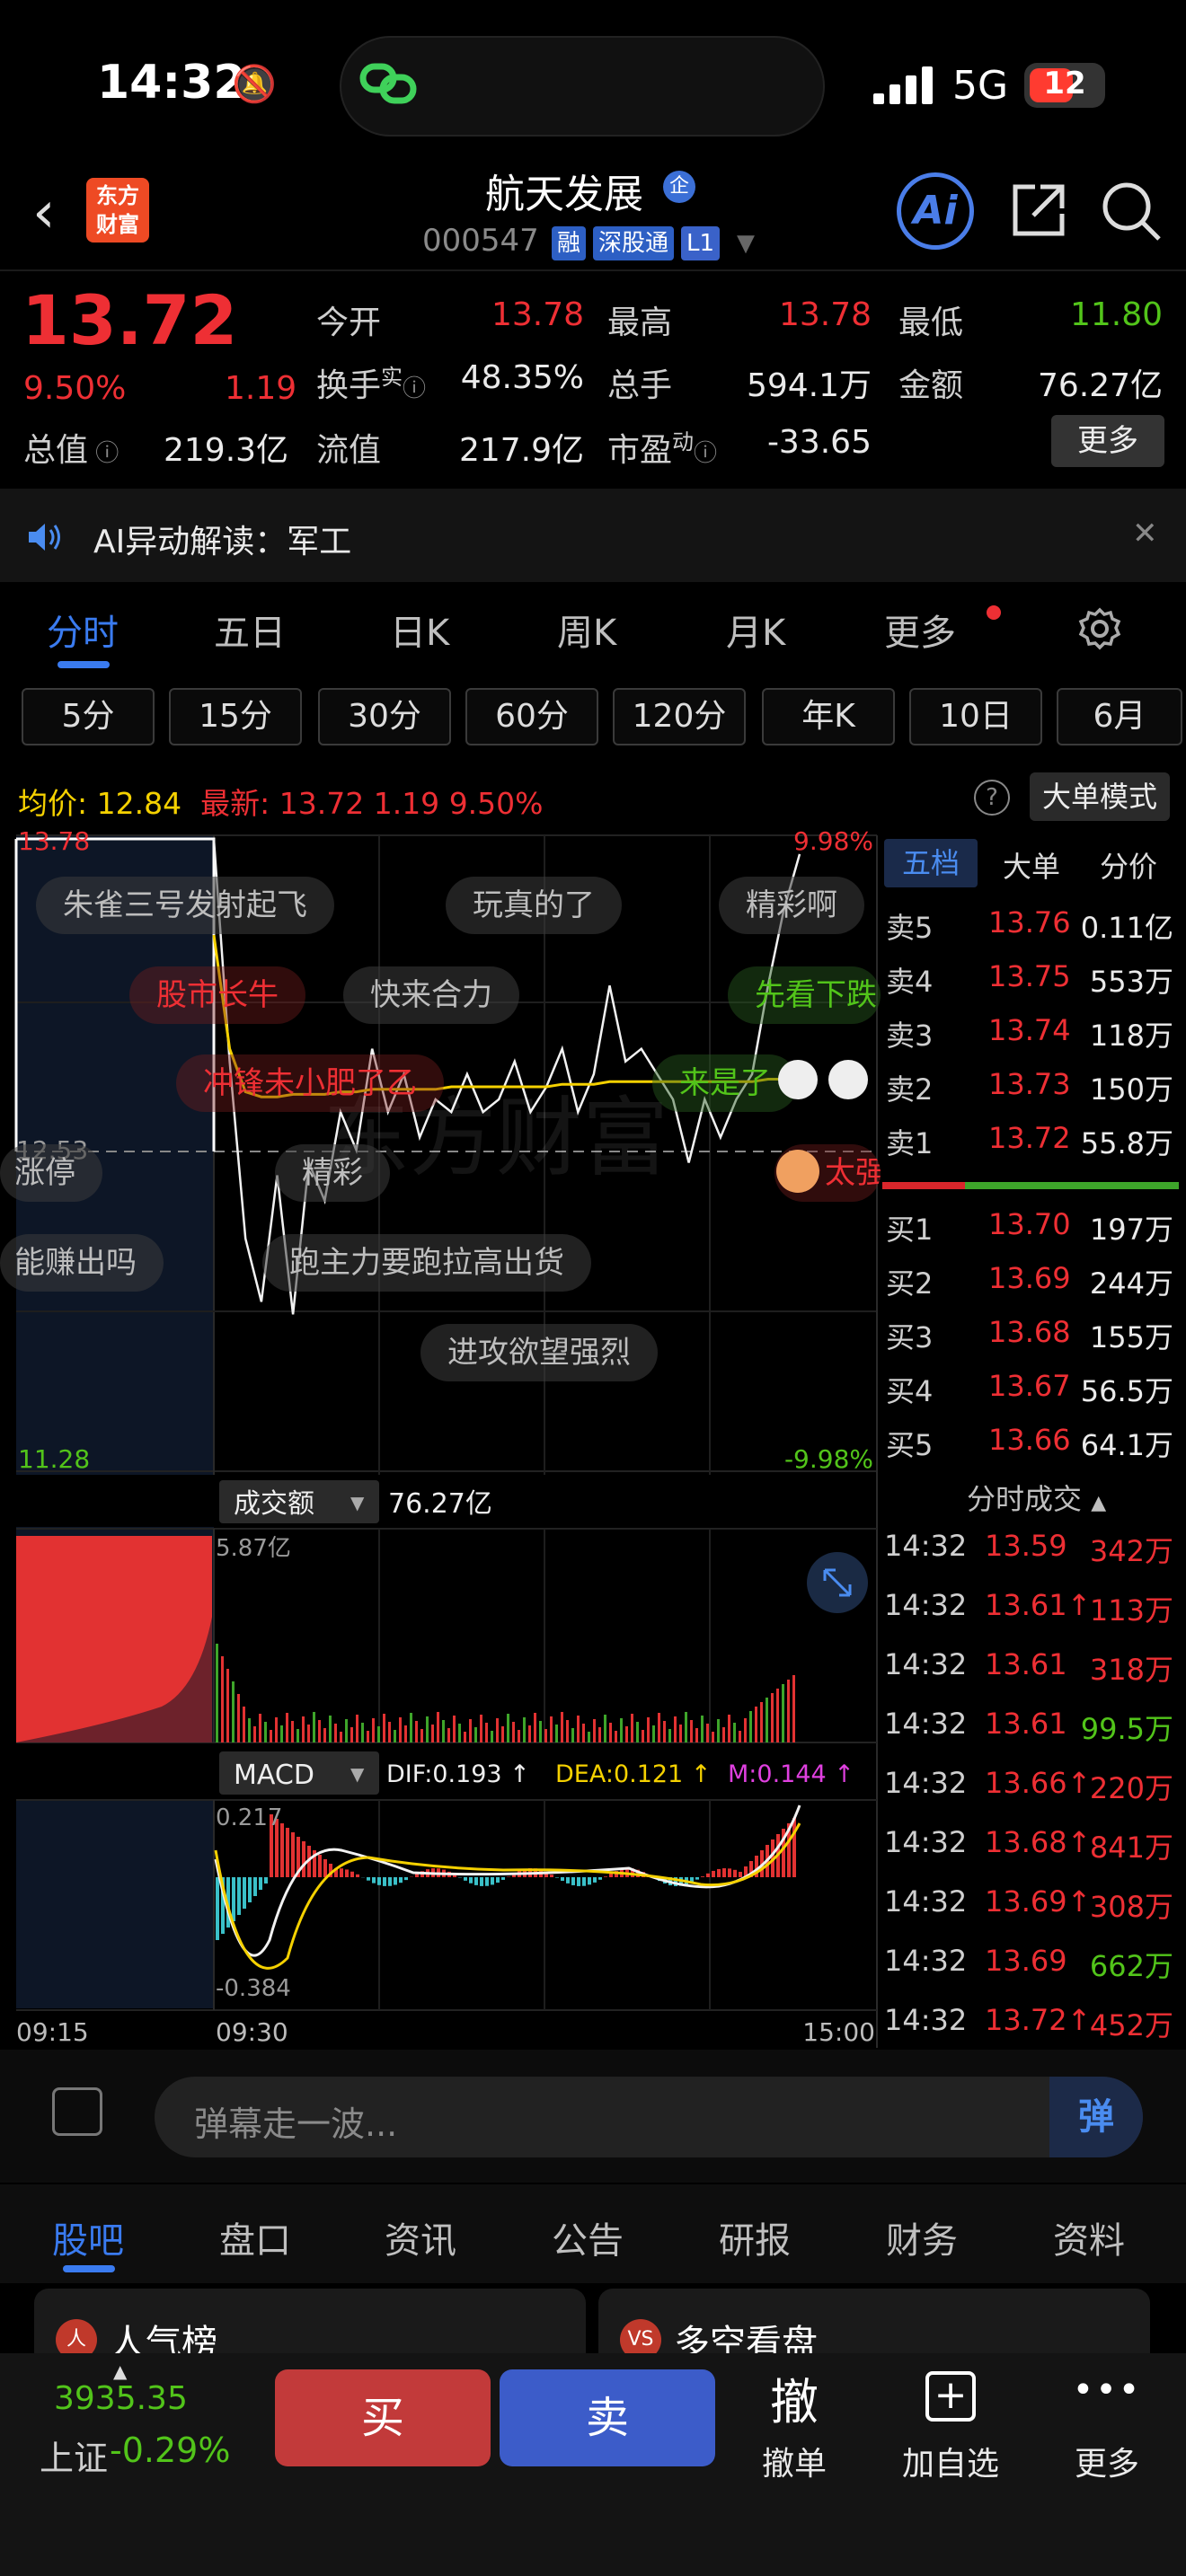 This screenshot has height=2576, width=1186. I want to click on big-order-mode-button: 大单模式, so click(1100, 796).